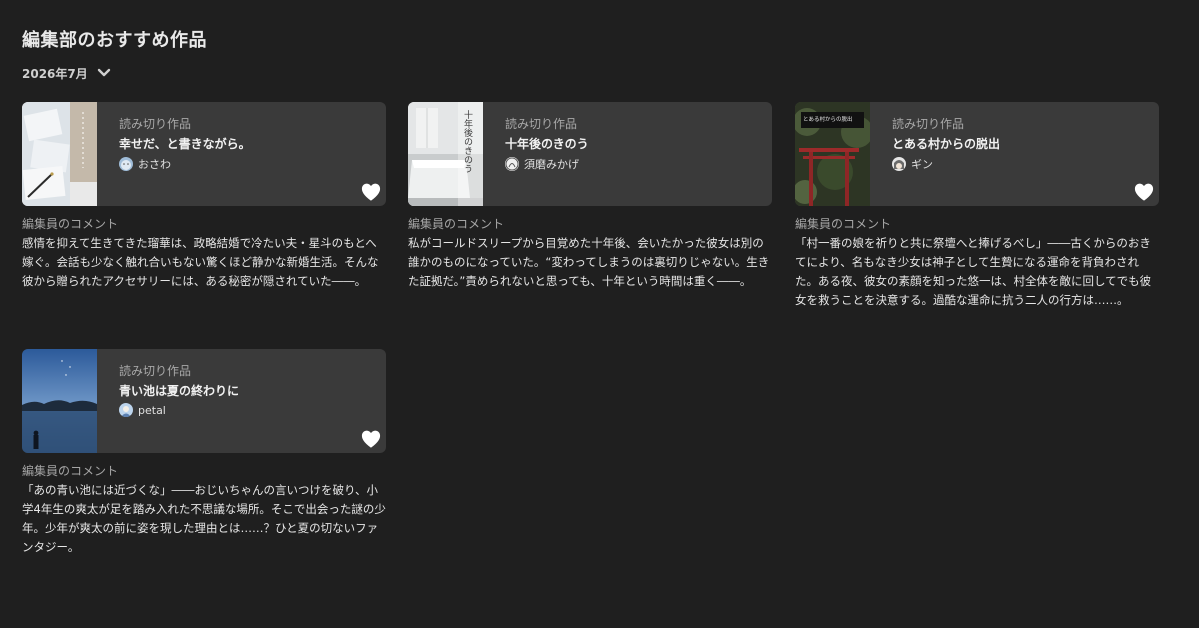 This screenshot has height=628, width=1199. Describe the element at coordinates (55, 73) in the screenshot. I see `month-label: 2026年7月` at that location.